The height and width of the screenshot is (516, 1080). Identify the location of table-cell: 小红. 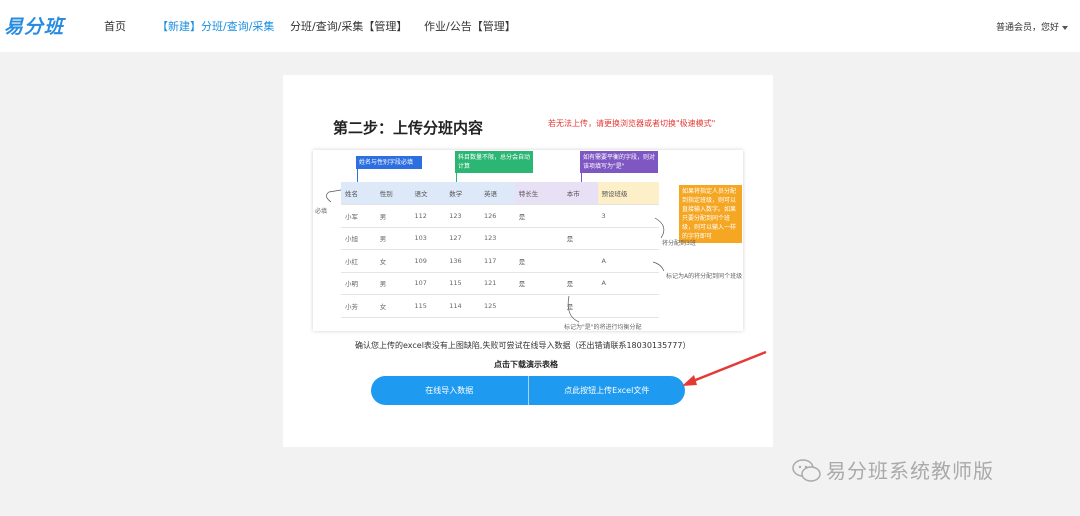
(358, 261).